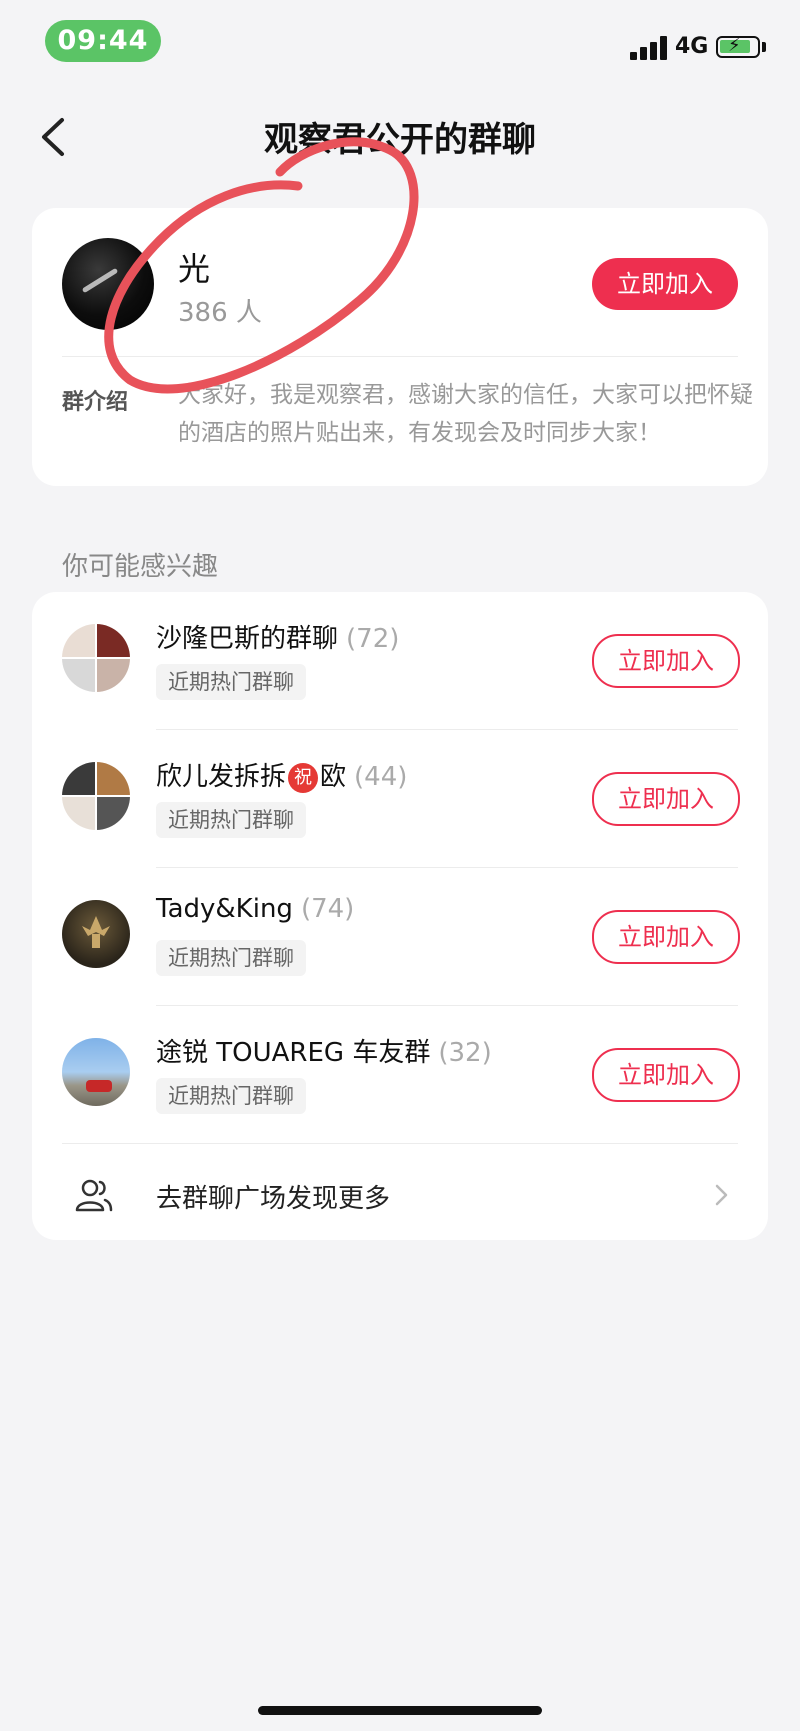  Describe the element at coordinates (255, 909) in the screenshot. I see `group-name: Tady&King (74)` at that location.